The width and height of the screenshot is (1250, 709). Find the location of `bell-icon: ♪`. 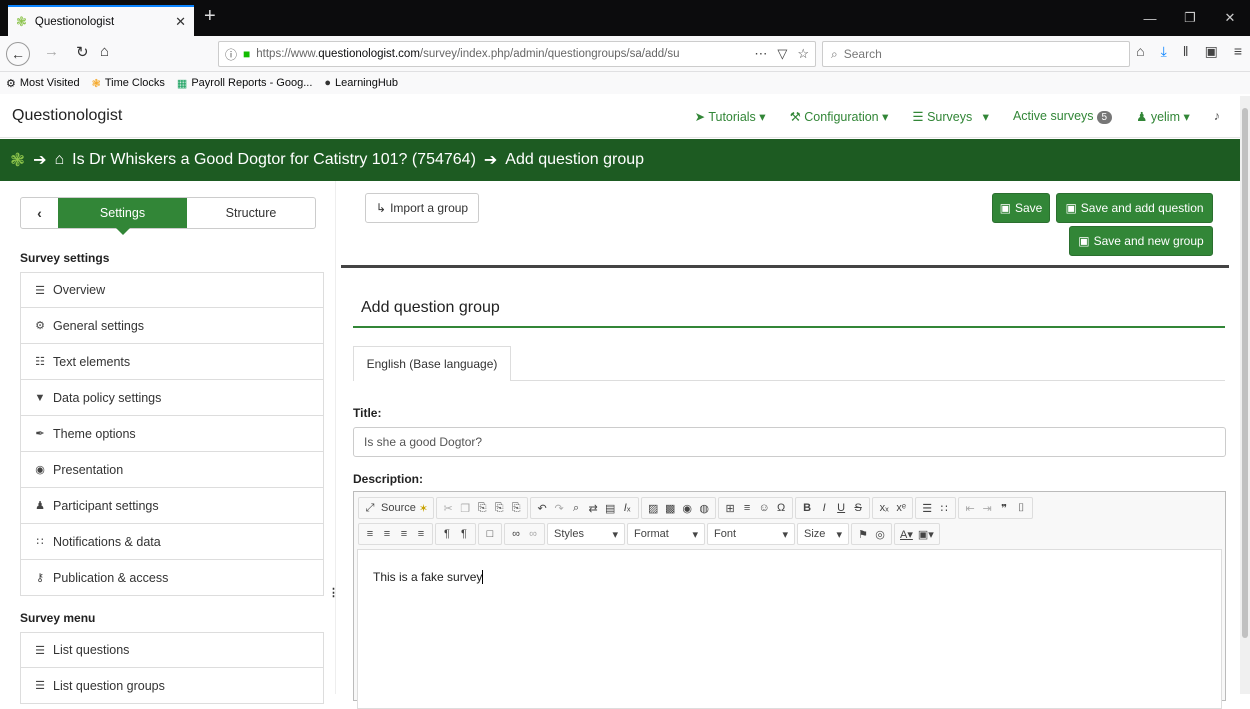

bell-icon: ♪ is located at coordinates (1217, 116).